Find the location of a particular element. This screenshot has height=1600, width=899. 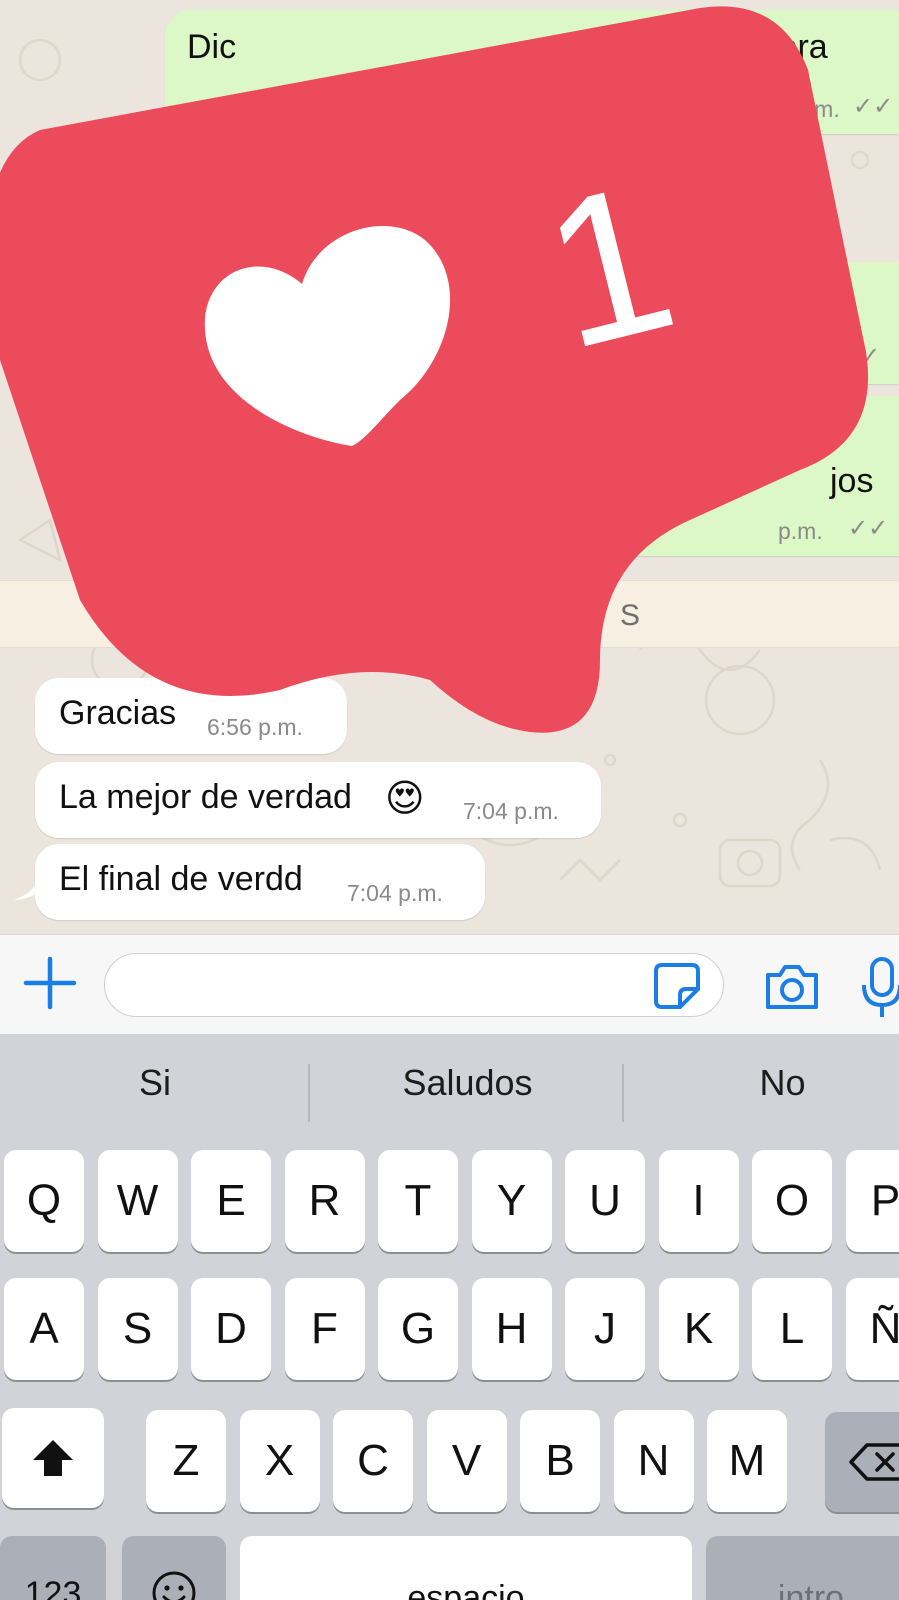

key-o: O is located at coordinates (792, 1201).